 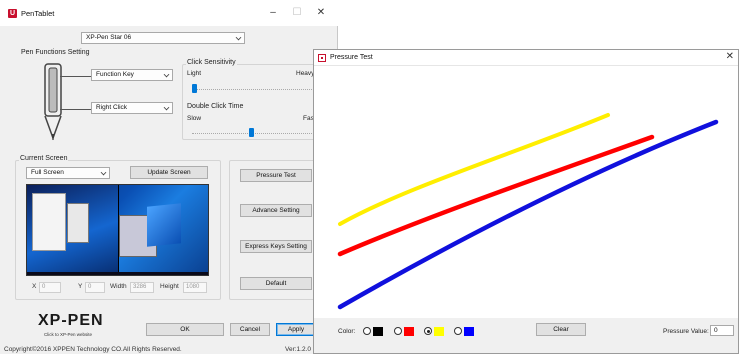 I want to click on upper-button-connector, so click(x=75, y=76).